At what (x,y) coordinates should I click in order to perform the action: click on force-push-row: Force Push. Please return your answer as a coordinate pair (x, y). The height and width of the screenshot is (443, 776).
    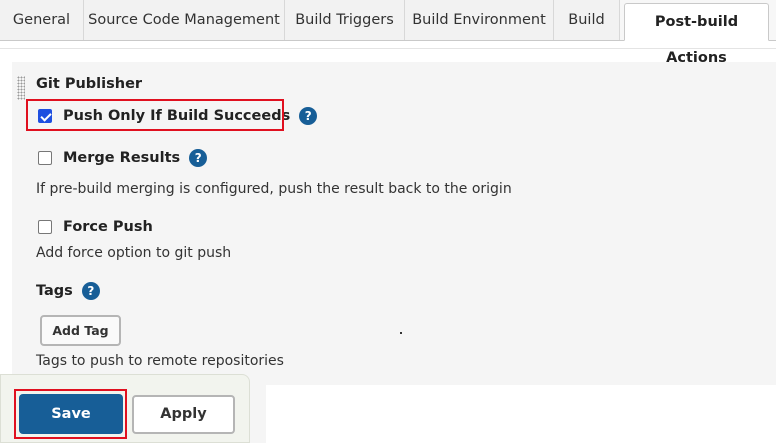
    Looking at the image, I should click on (95, 227).